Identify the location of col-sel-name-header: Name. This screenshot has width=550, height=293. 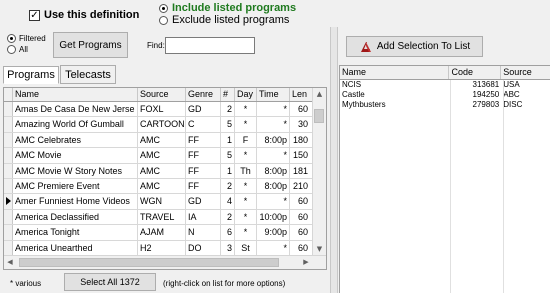
(395, 72).